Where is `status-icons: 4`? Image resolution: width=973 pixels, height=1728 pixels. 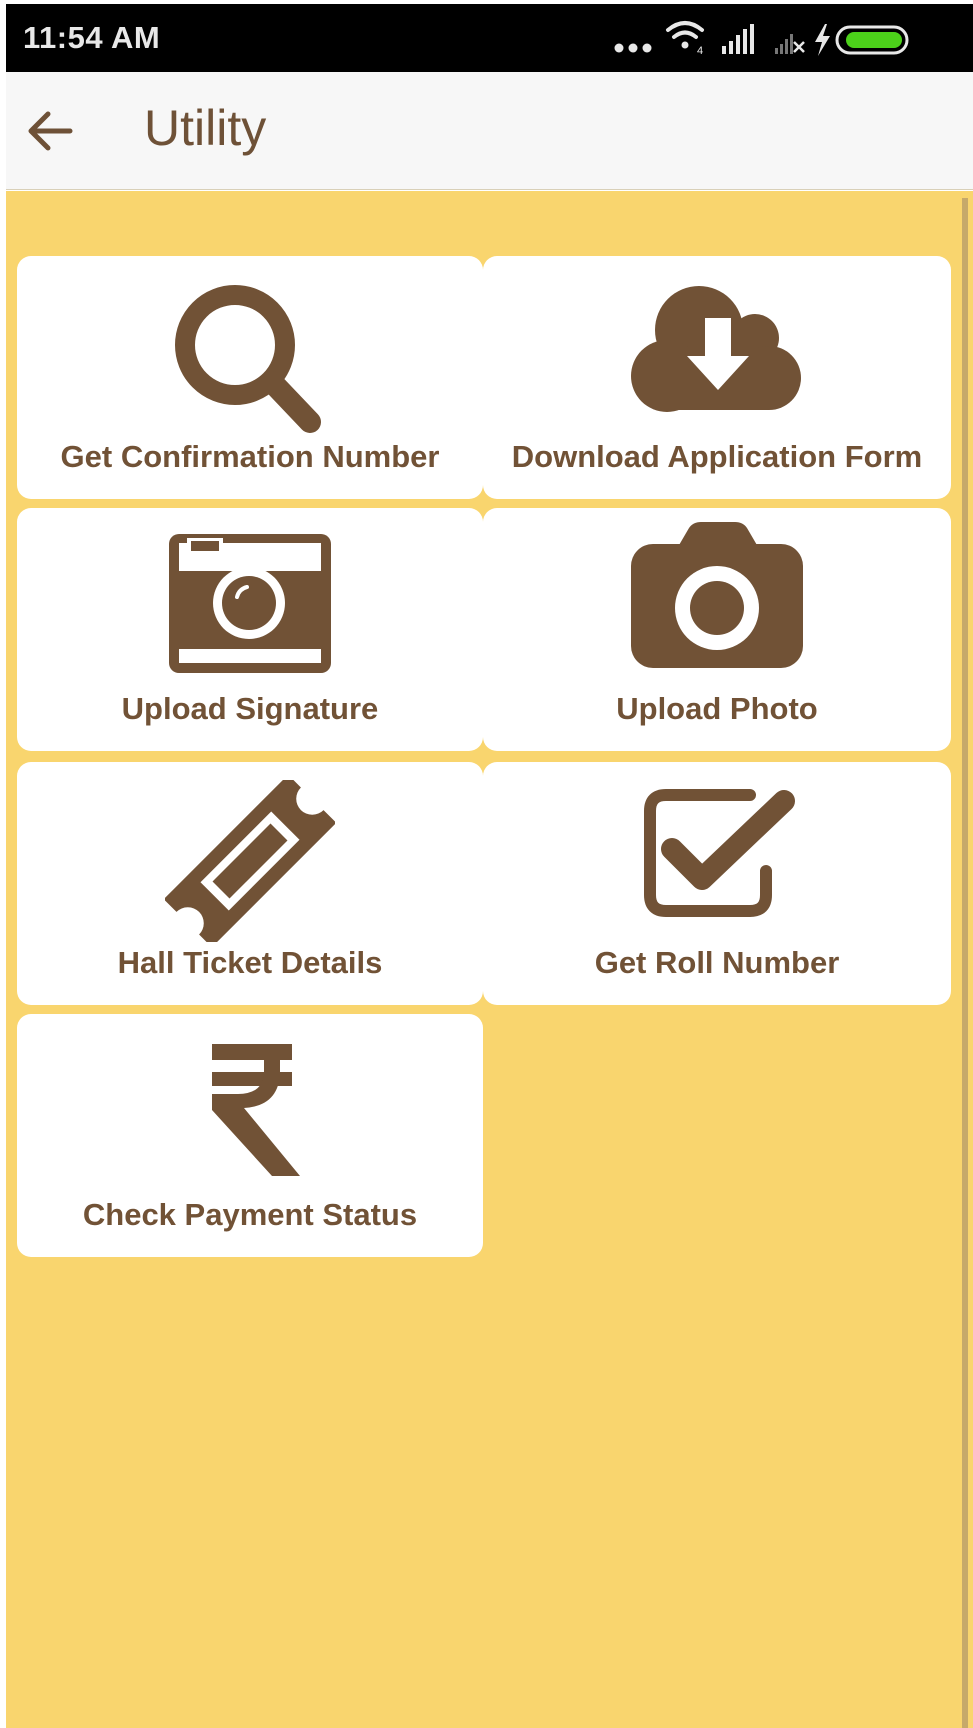
status-icons: 4 is located at coordinates (793, 38).